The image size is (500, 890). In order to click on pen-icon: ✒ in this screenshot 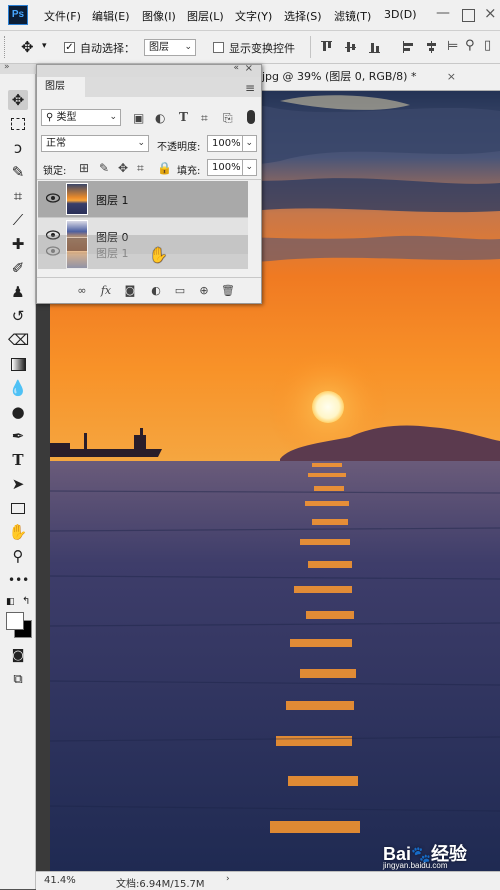, I will do `click(18, 436)`.